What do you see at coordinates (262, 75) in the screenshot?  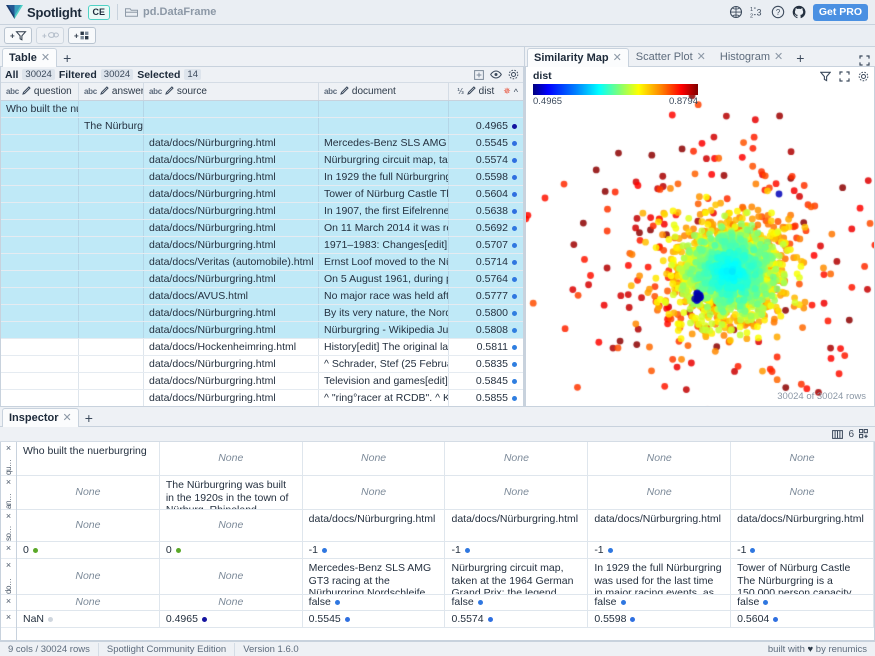 I see `table-info-bar: All 30024 Filtered 30024 Selected 14` at bounding box center [262, 75].